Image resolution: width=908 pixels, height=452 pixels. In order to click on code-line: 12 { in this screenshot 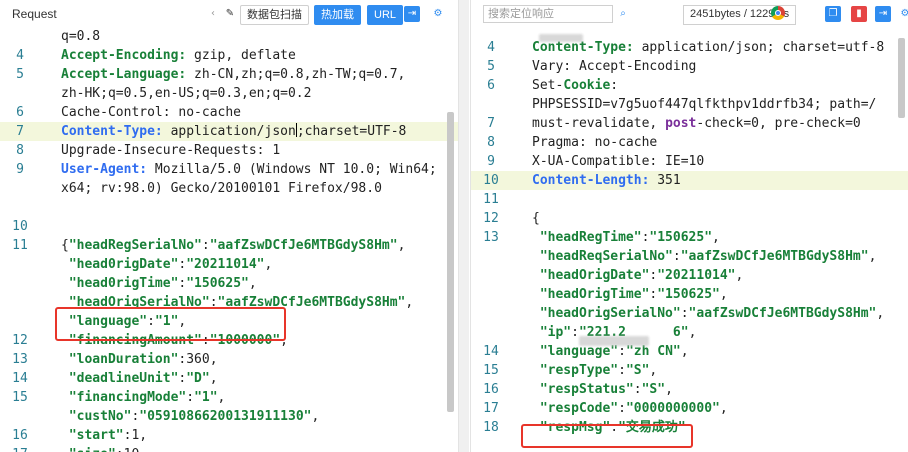, I will do `click(689, 218)`.